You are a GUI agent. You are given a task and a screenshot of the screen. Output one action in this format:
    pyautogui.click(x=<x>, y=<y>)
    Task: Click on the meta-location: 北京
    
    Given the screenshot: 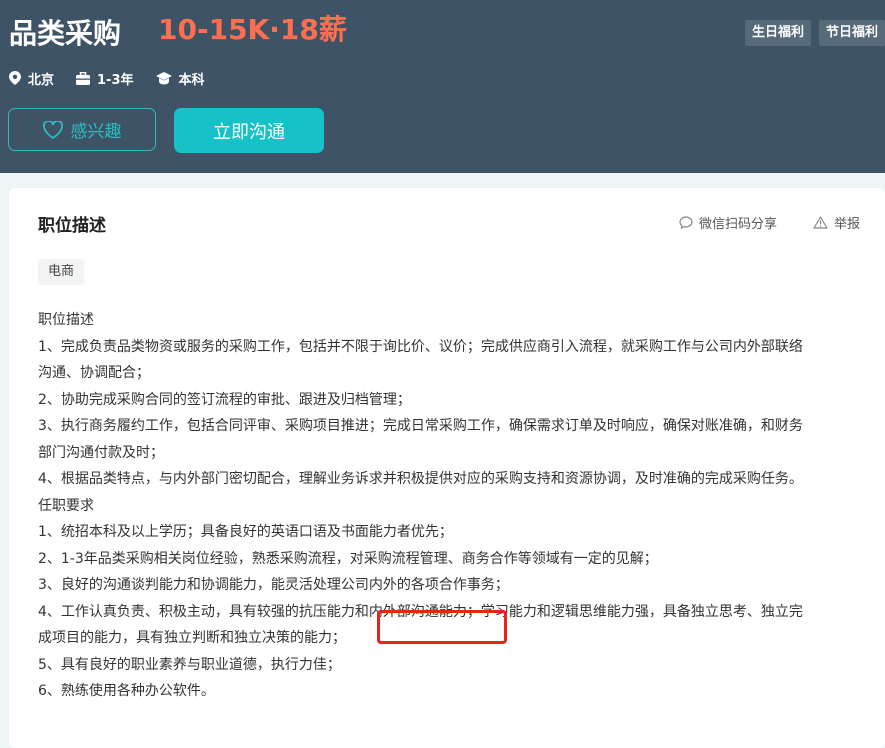 What is the action you would take?
    pyautogui.click(x=31, y=78)
    